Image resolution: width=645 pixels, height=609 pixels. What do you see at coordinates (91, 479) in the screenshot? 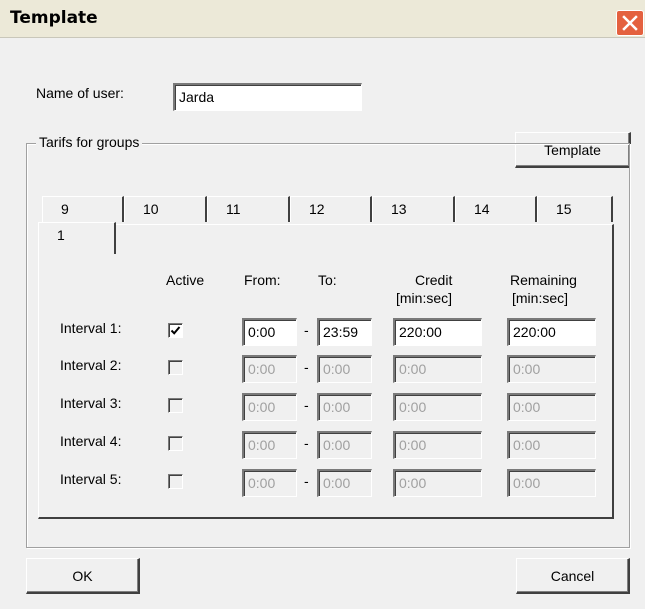
I see `interval-label: Interval 5:` at bounding box center [91, 479].